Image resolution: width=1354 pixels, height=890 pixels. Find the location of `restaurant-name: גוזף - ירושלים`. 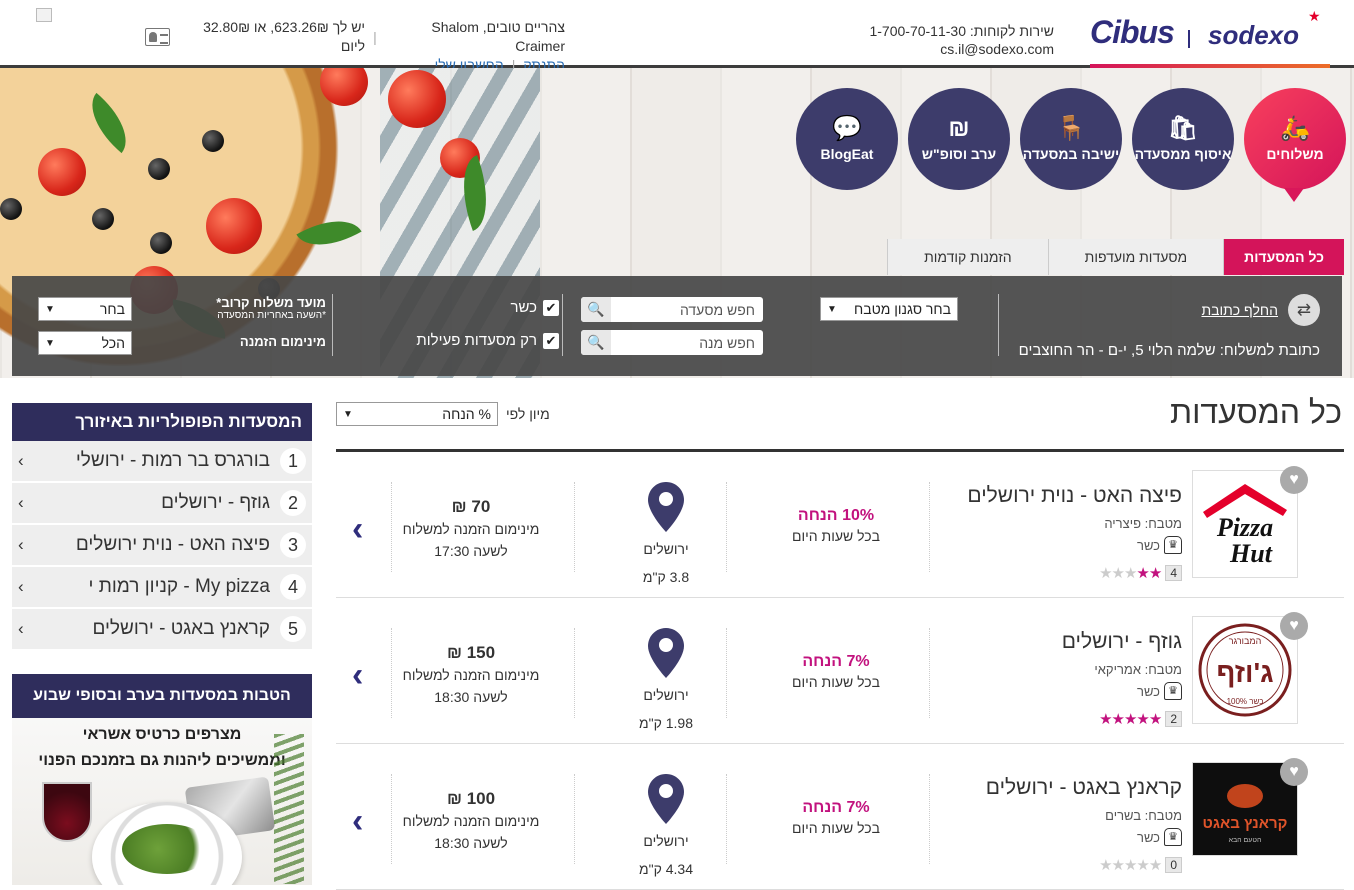

restaurant-name: גוזף - ירושלים is located at coordinates (1122, 642).